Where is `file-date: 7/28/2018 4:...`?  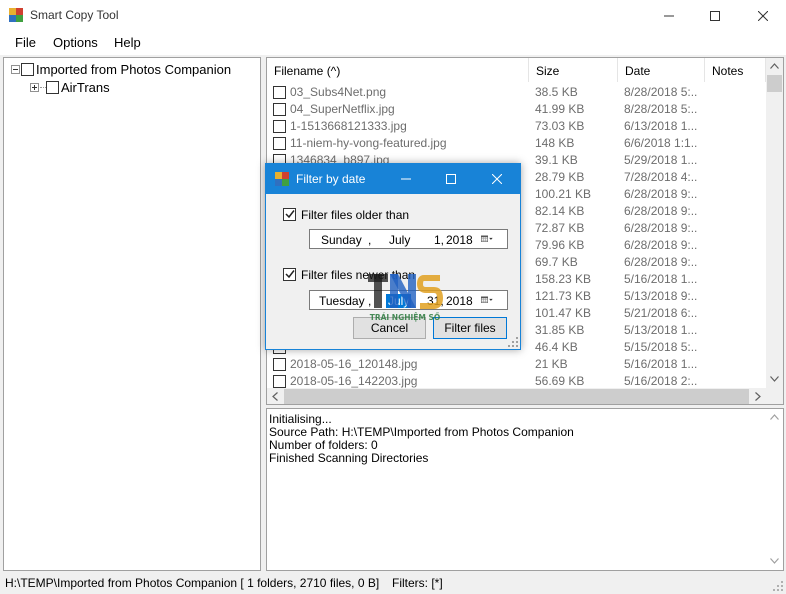
file-date: 7/28/2018 4:... is located at coordinates (661, 177).